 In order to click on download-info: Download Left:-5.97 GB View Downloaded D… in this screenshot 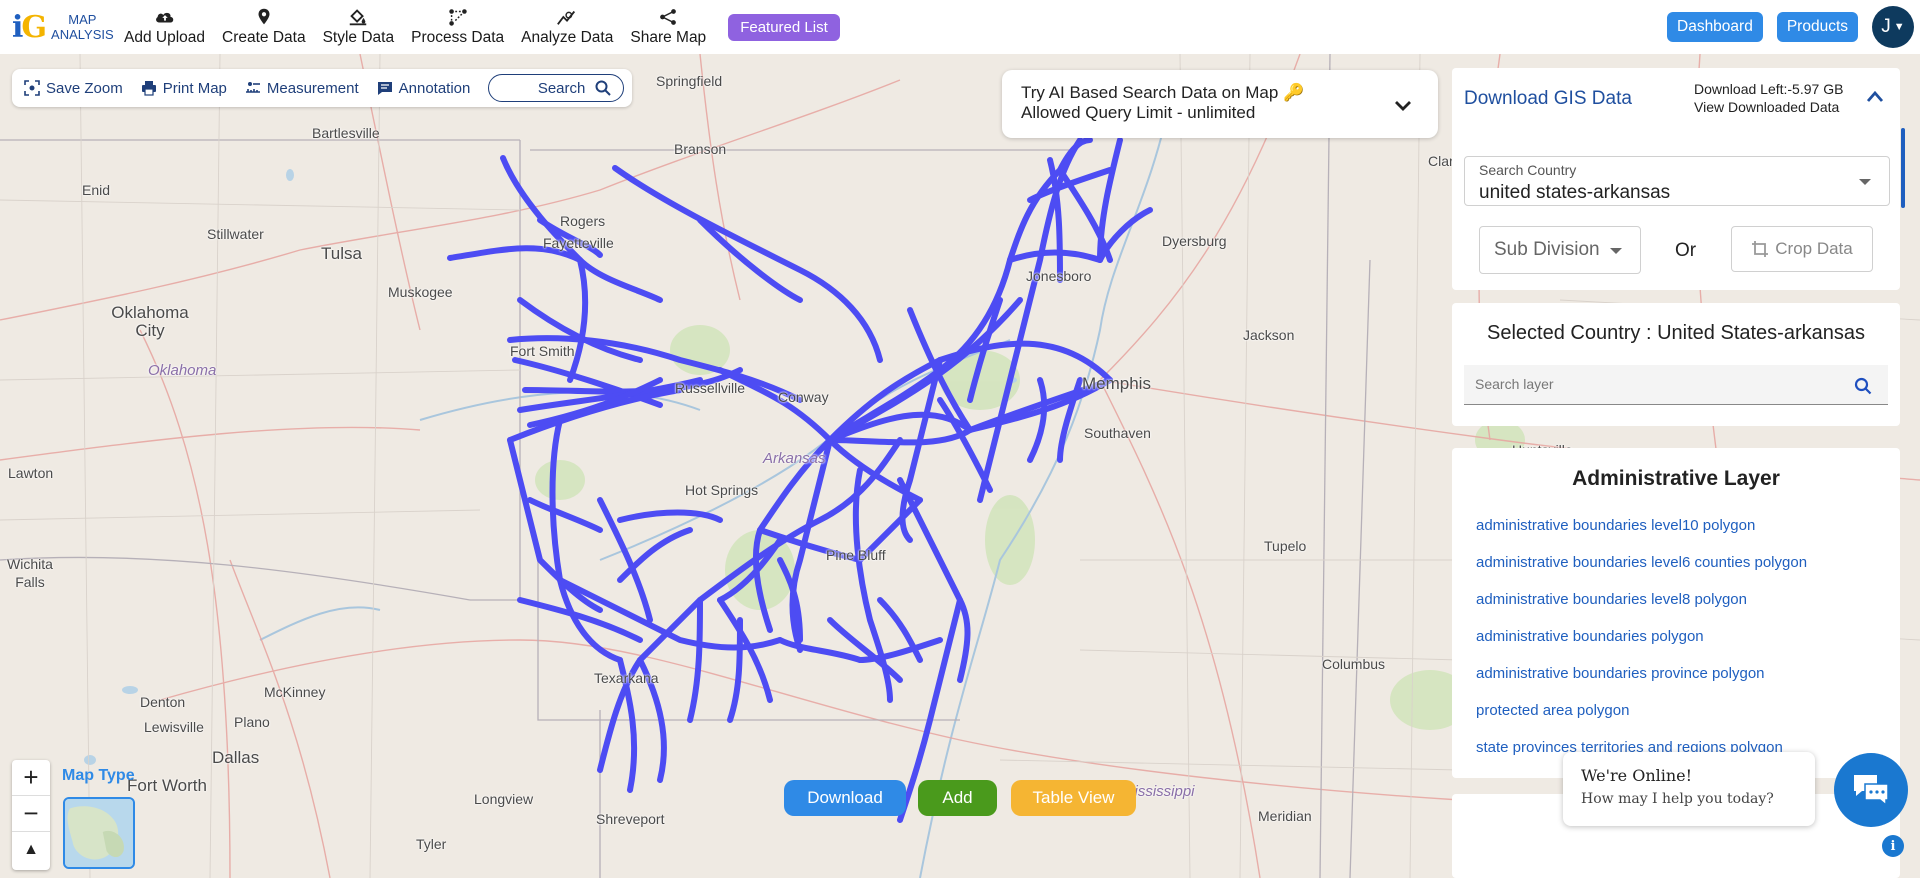, I will do `click(1768, 98)`.